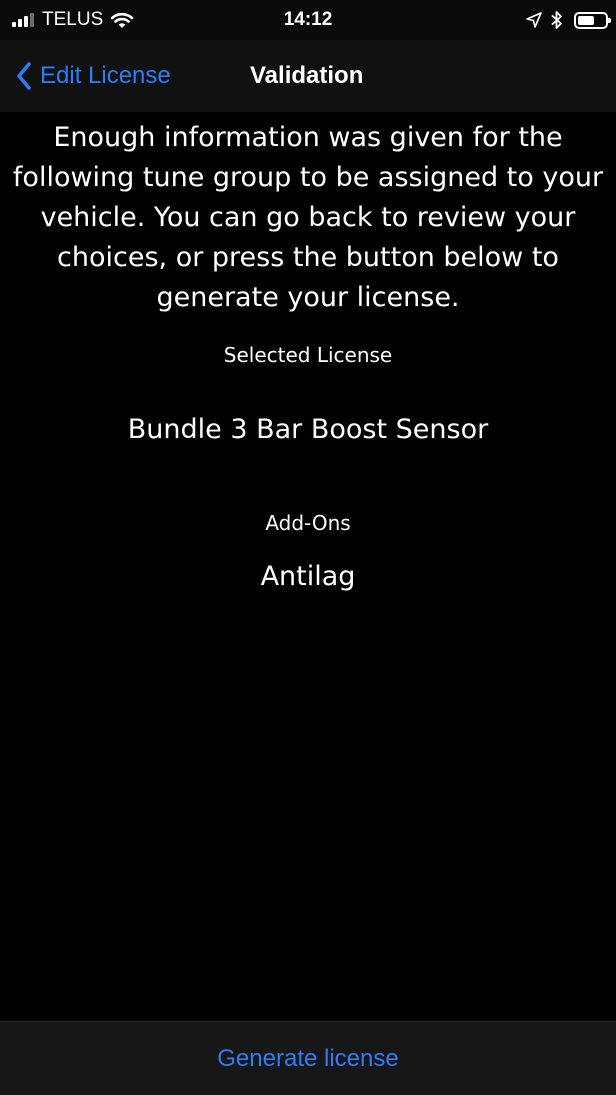 The height and width of the screenshot is (1095, 616). I want to click on page-title: Validation, so click(307, 75).